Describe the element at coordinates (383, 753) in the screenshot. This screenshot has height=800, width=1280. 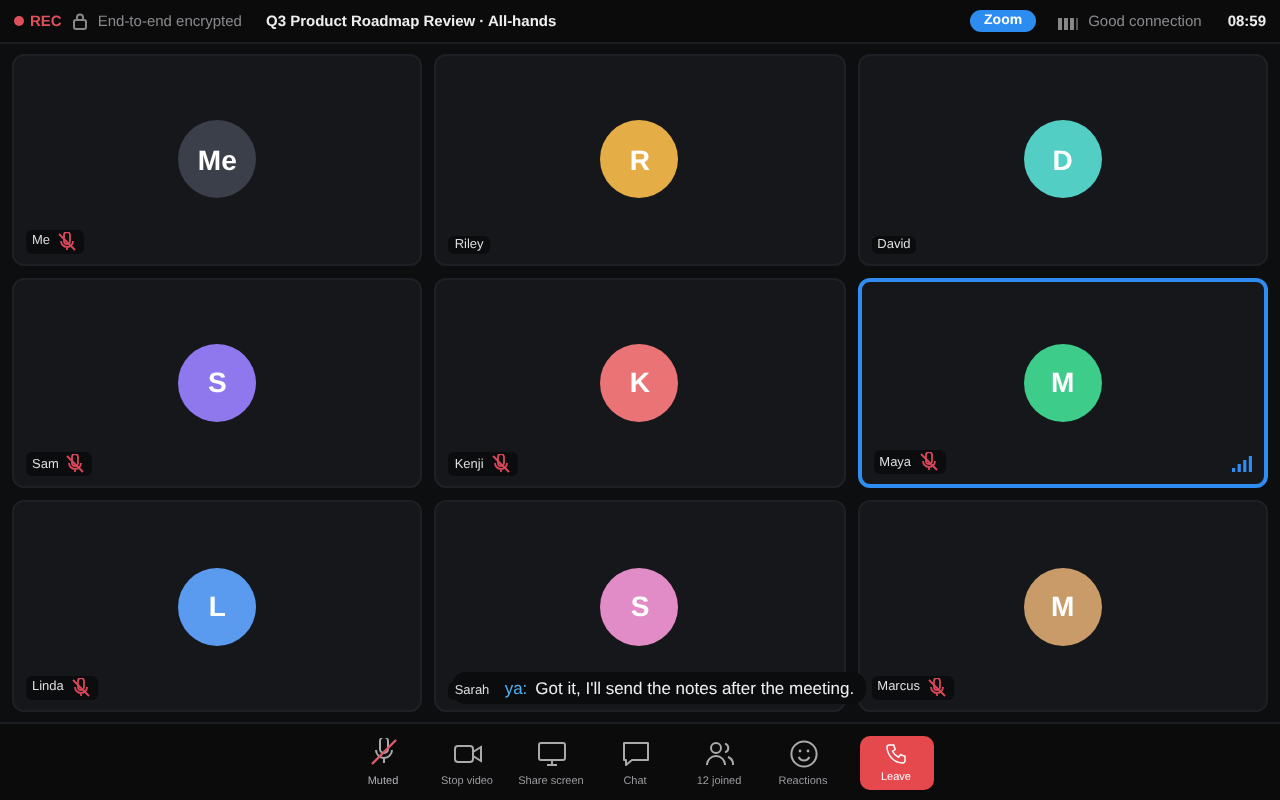
I see `microphone-icon` at that location.